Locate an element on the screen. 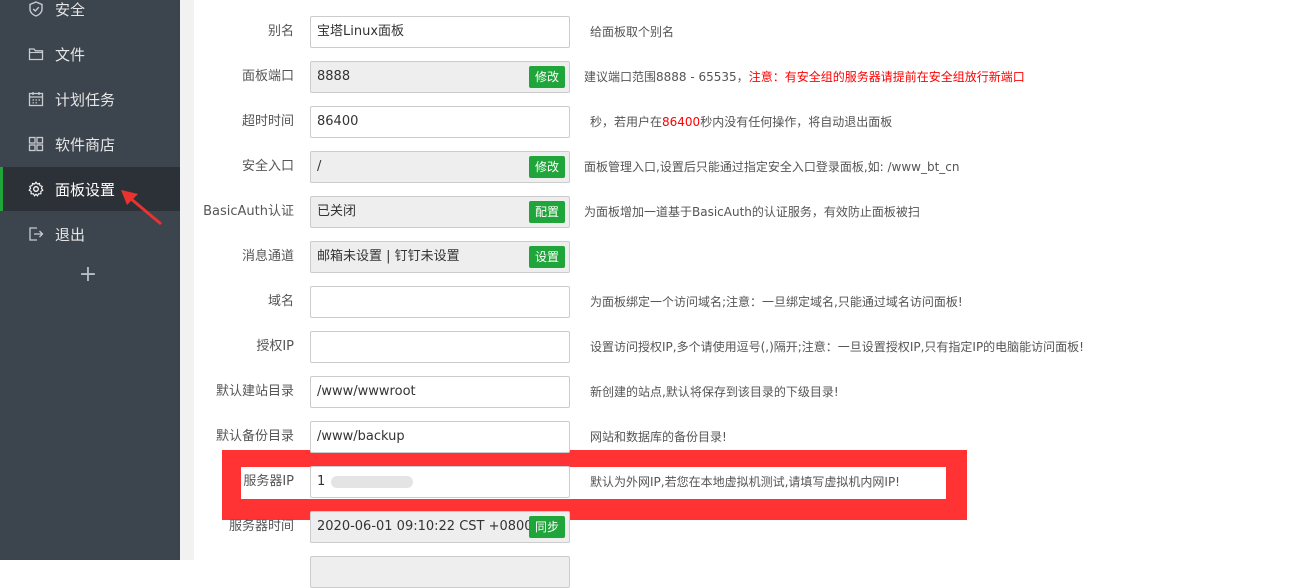  security-entry-field: / 修改 is located at coordinates (440, 167).